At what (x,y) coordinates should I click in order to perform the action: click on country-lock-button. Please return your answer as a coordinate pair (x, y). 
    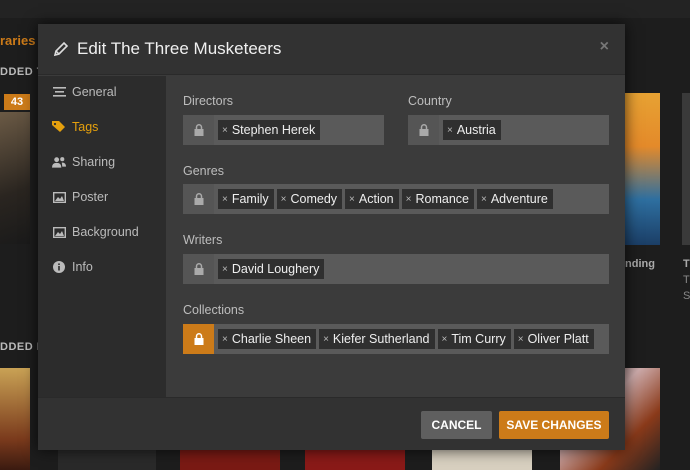
    Looking at the image, I should click on (423, 130).